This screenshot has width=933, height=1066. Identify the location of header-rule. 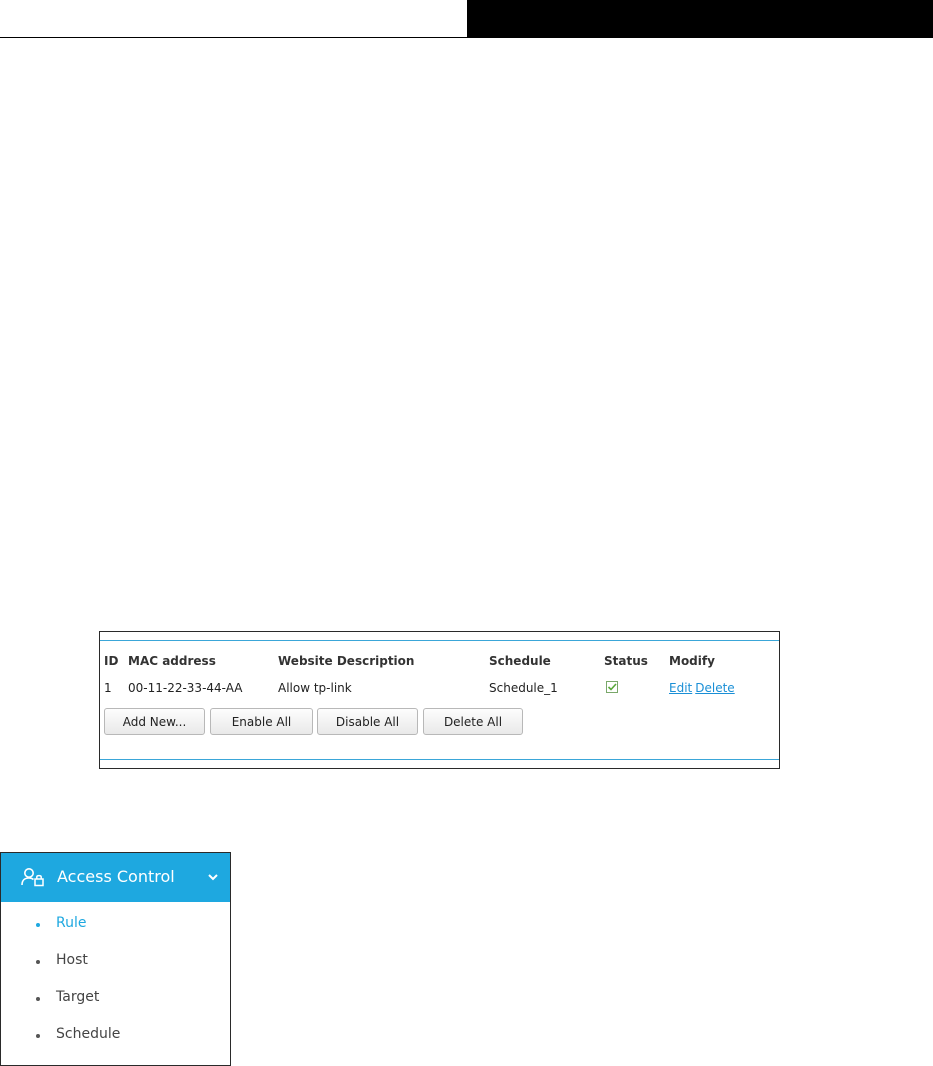
(233, 37).